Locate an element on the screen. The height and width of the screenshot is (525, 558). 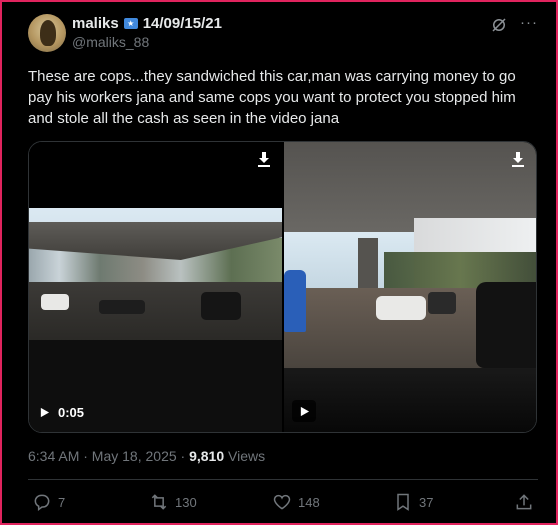
reply-count: 7 is located at coordinates (62, 502).